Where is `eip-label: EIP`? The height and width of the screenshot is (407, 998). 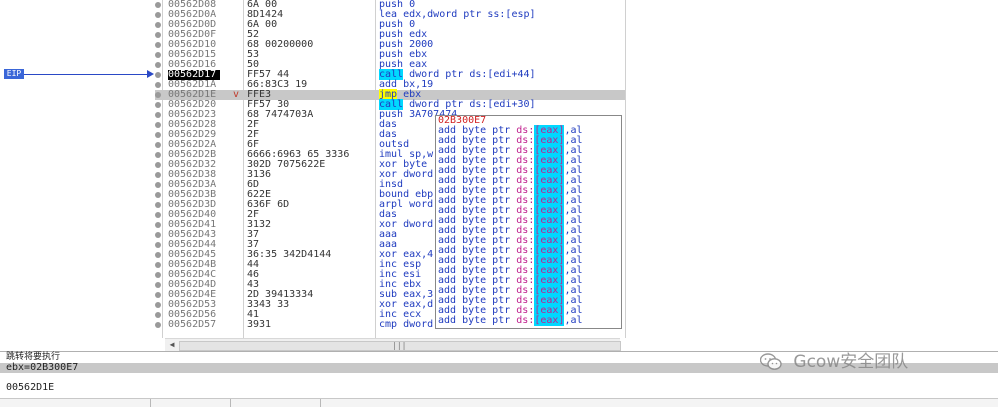 eip-label: EIP is located at coordinates (14, 74).